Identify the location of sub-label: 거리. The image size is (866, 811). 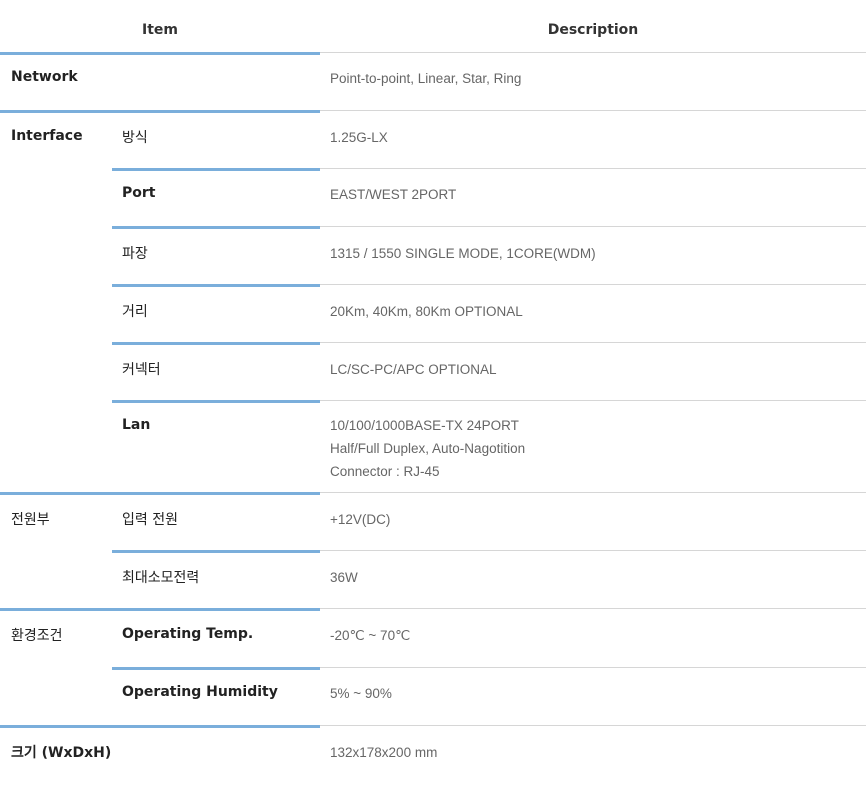
(135, 312).